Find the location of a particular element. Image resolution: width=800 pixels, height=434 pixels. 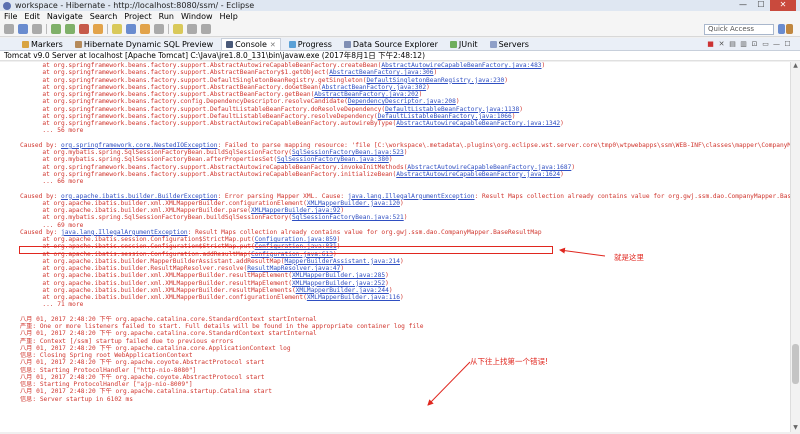

menu-help: Help is located at coordinates (229, 16).